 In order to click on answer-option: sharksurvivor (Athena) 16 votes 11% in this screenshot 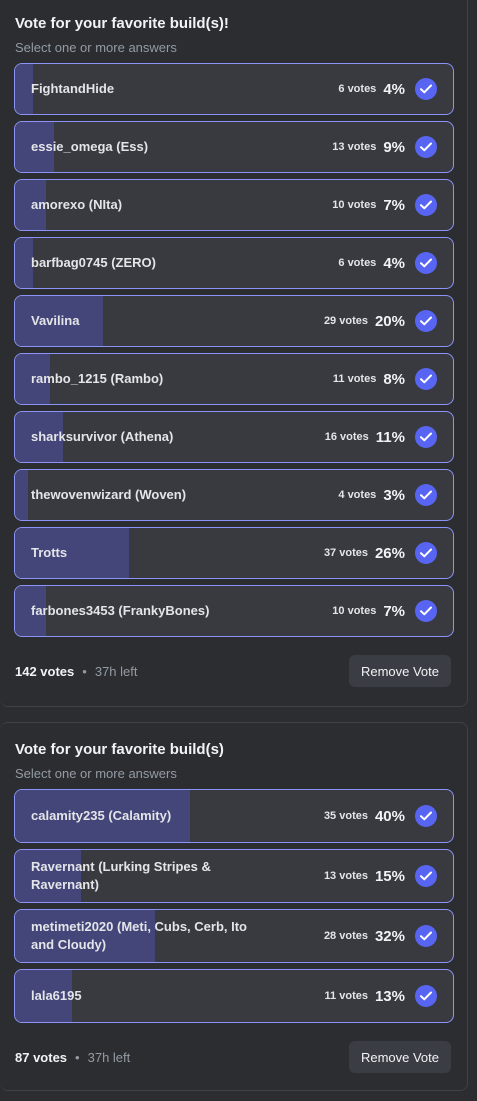, I will do `click(234, 437)`.